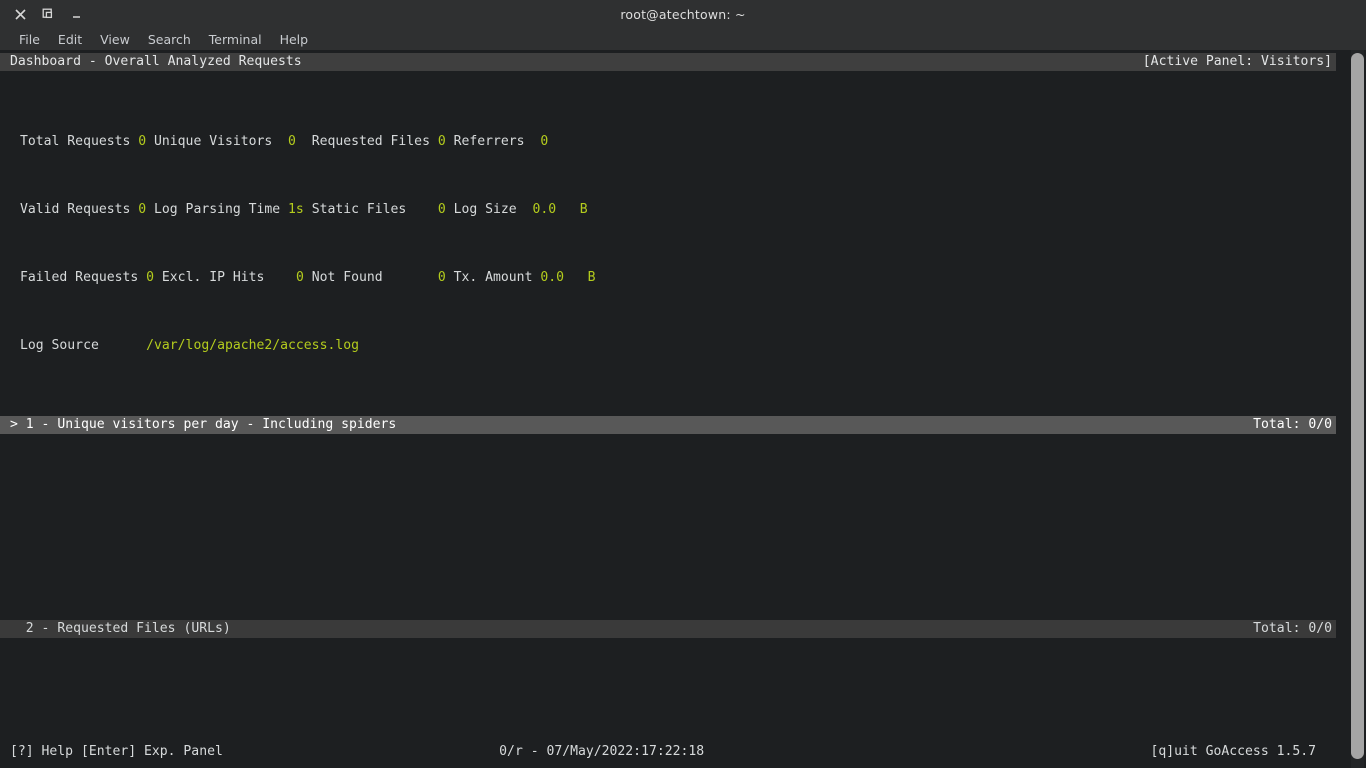  What do you see at coordinates (79, 209) in the screenshot?
I see `stat-label-valid-requests: Valid Requests` at bounding box center [79, 209].